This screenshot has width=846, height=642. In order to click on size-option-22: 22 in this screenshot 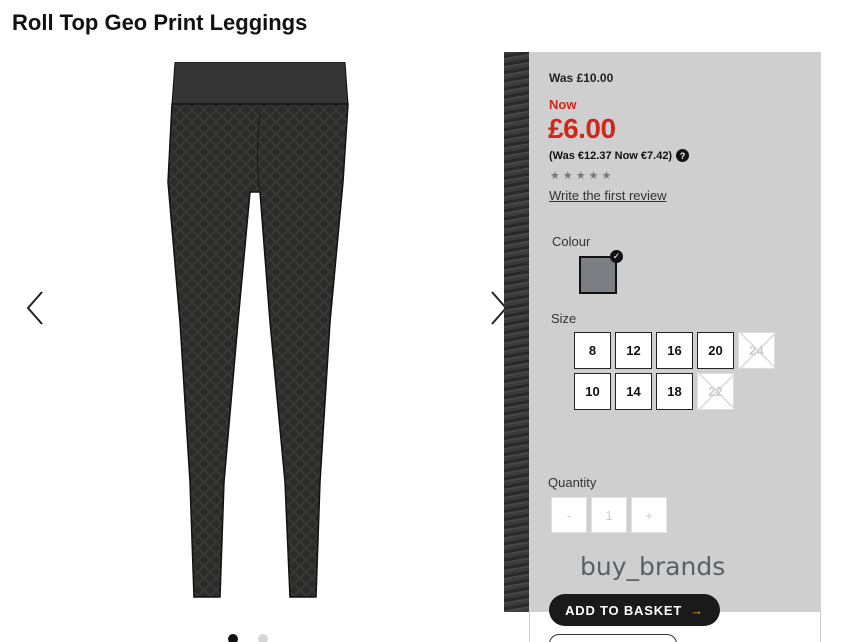, I will do `click(715, 391)`.